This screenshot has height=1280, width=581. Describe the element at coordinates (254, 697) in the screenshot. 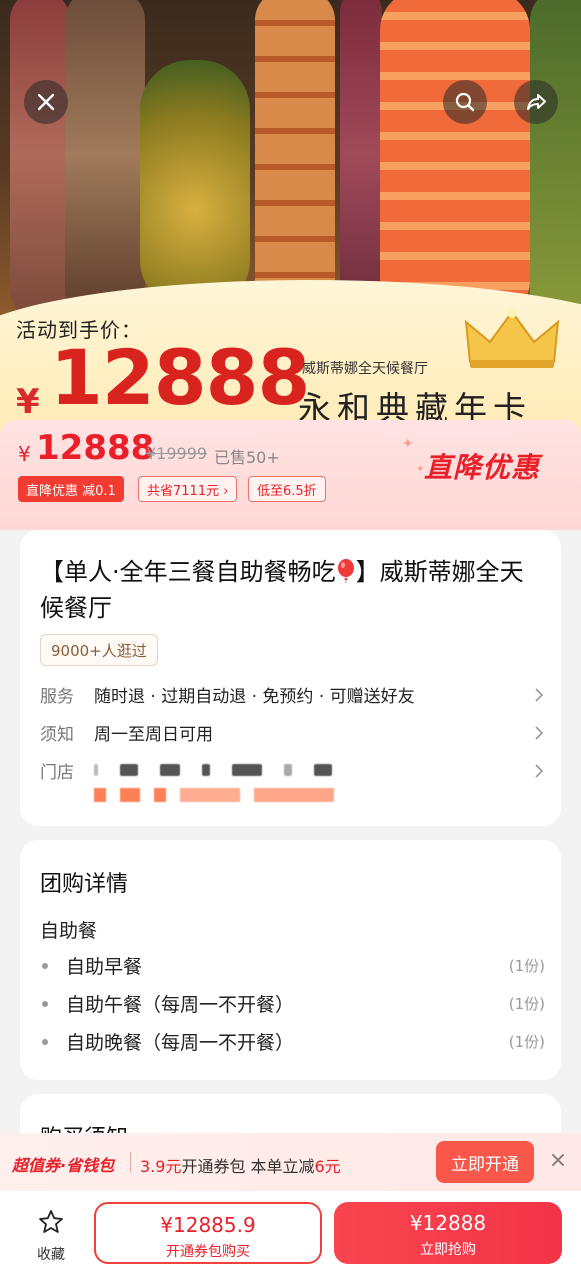

I see `service-value: 随时退 · 过期自动退 · 免预约 · 可赠送好友` at that location.